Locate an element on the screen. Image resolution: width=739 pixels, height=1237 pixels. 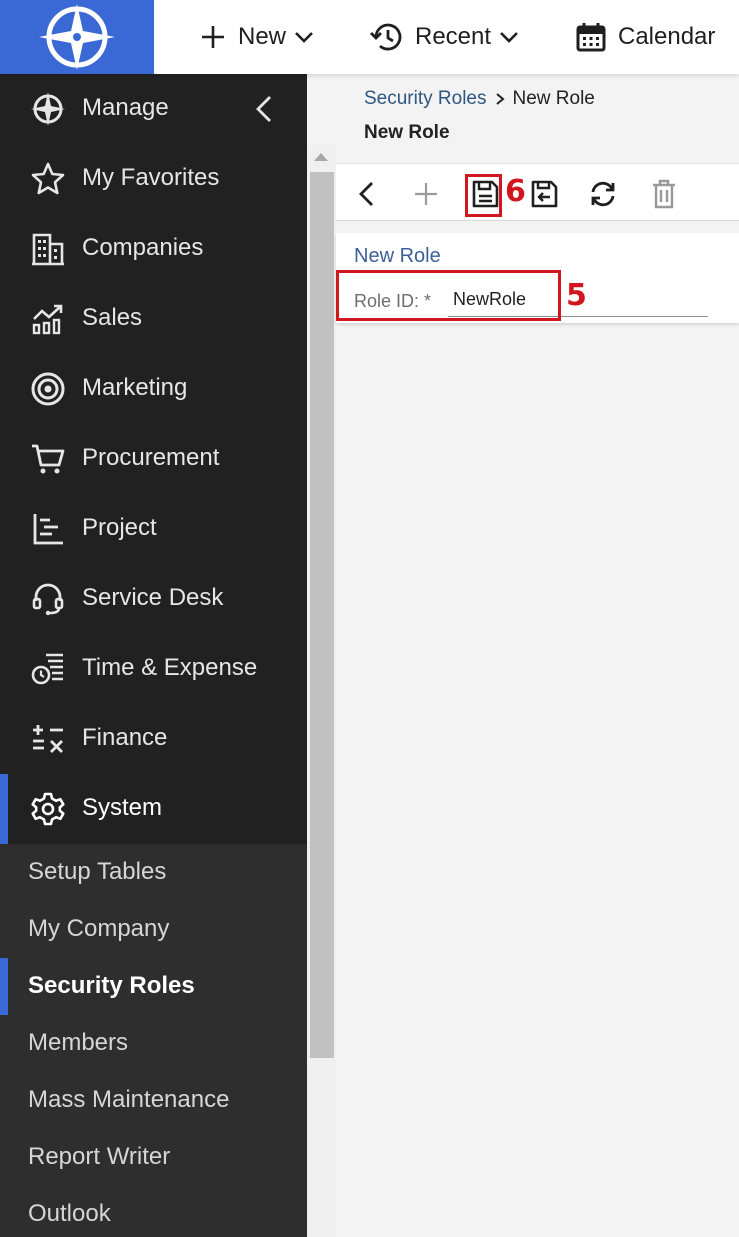
submenu-item-members: Members is located at coordinates (153, 1043).